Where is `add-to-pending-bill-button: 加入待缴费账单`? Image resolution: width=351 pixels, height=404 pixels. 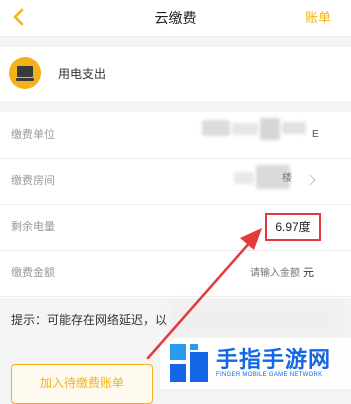 add-to-pending-bill-button: 加入待缴费账单 is located at coordinates (82, 384).